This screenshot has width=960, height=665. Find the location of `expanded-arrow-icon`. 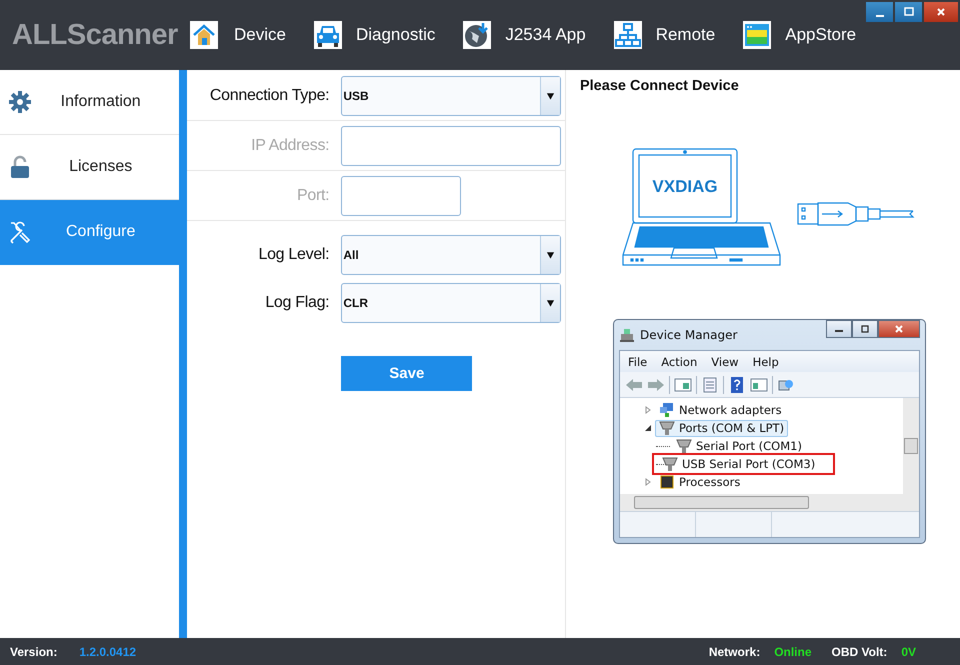

expanded-arrow-icon is located at coordinates (648, 428).